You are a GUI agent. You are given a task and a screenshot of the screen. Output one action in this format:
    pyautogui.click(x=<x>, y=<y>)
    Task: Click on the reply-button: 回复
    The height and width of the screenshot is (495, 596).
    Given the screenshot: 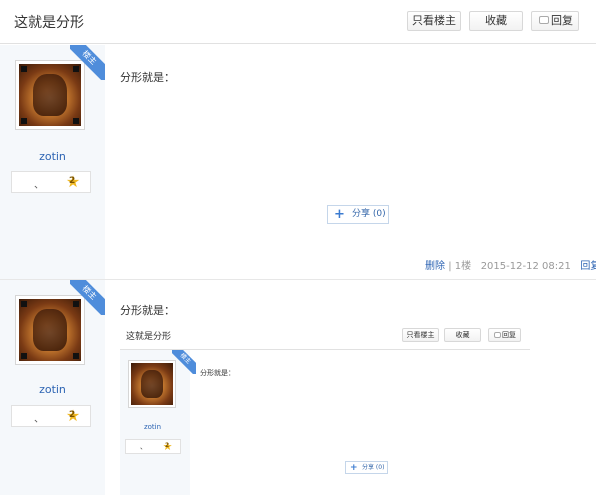 What is the action you would take?
    pyautogui.click(x=555, y=21)
    